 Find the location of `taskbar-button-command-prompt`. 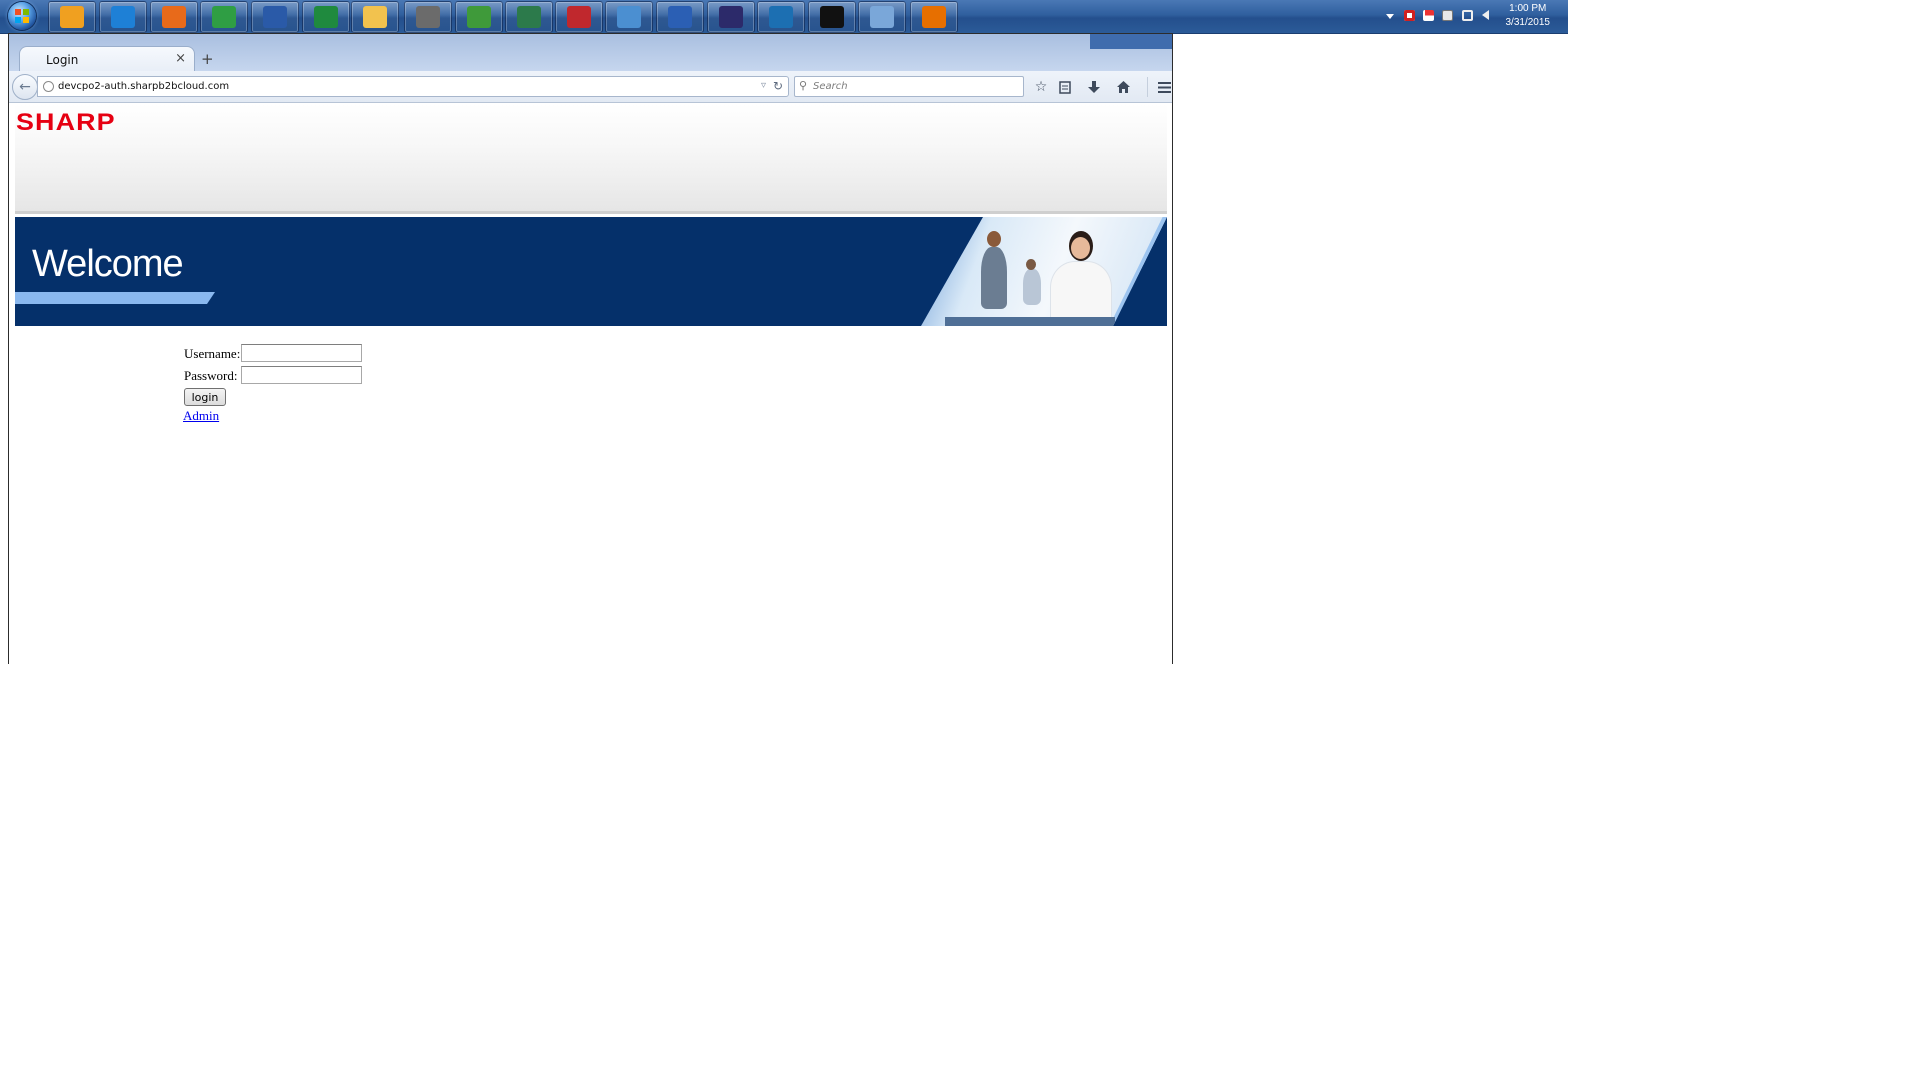

taskbar-button-command-prompt is located at coordinates (832, 17).